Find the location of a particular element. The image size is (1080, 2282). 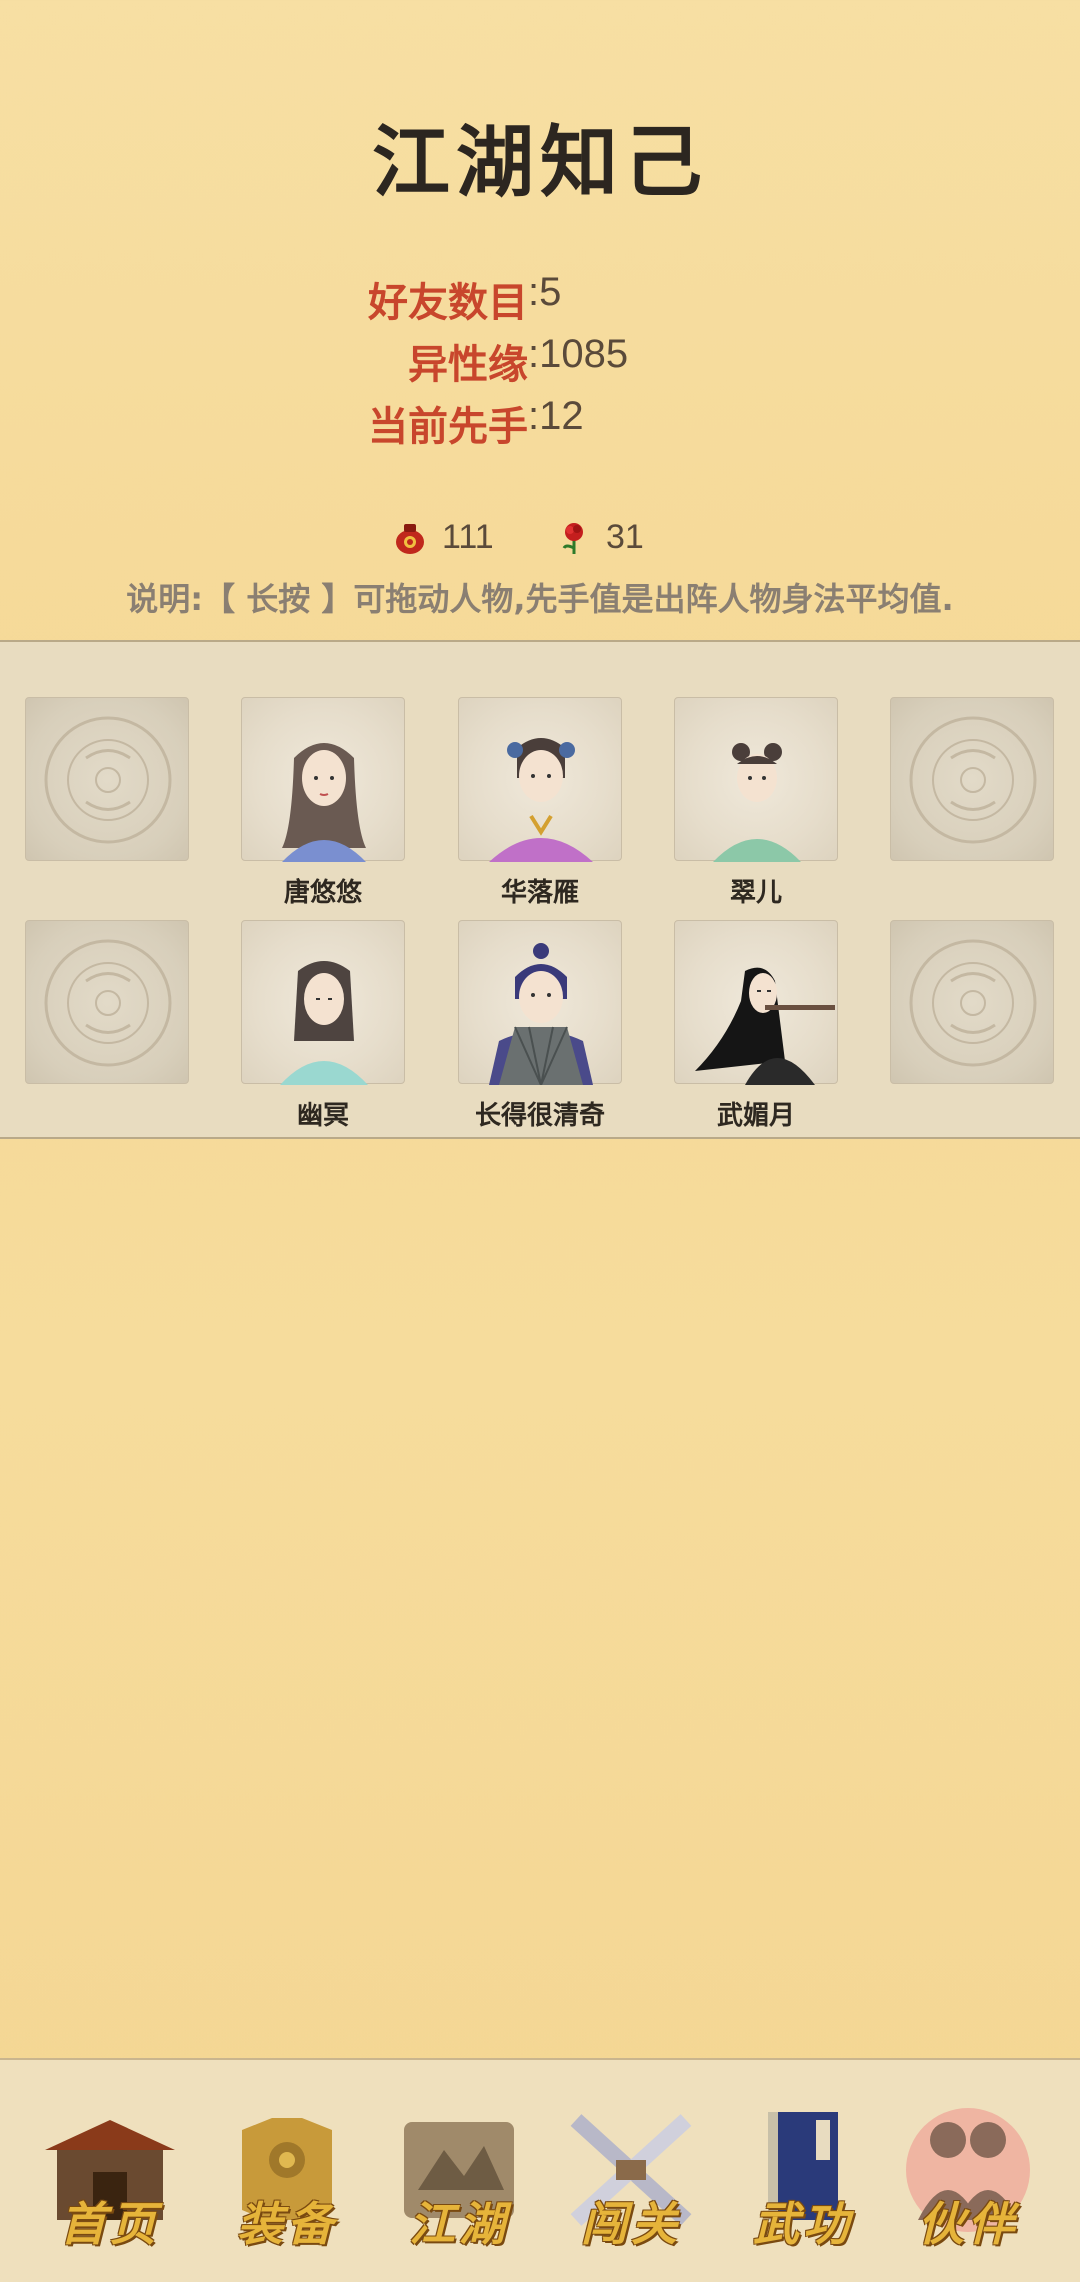

character-name: 唐悠悠 is located at coordinates (322, 893).